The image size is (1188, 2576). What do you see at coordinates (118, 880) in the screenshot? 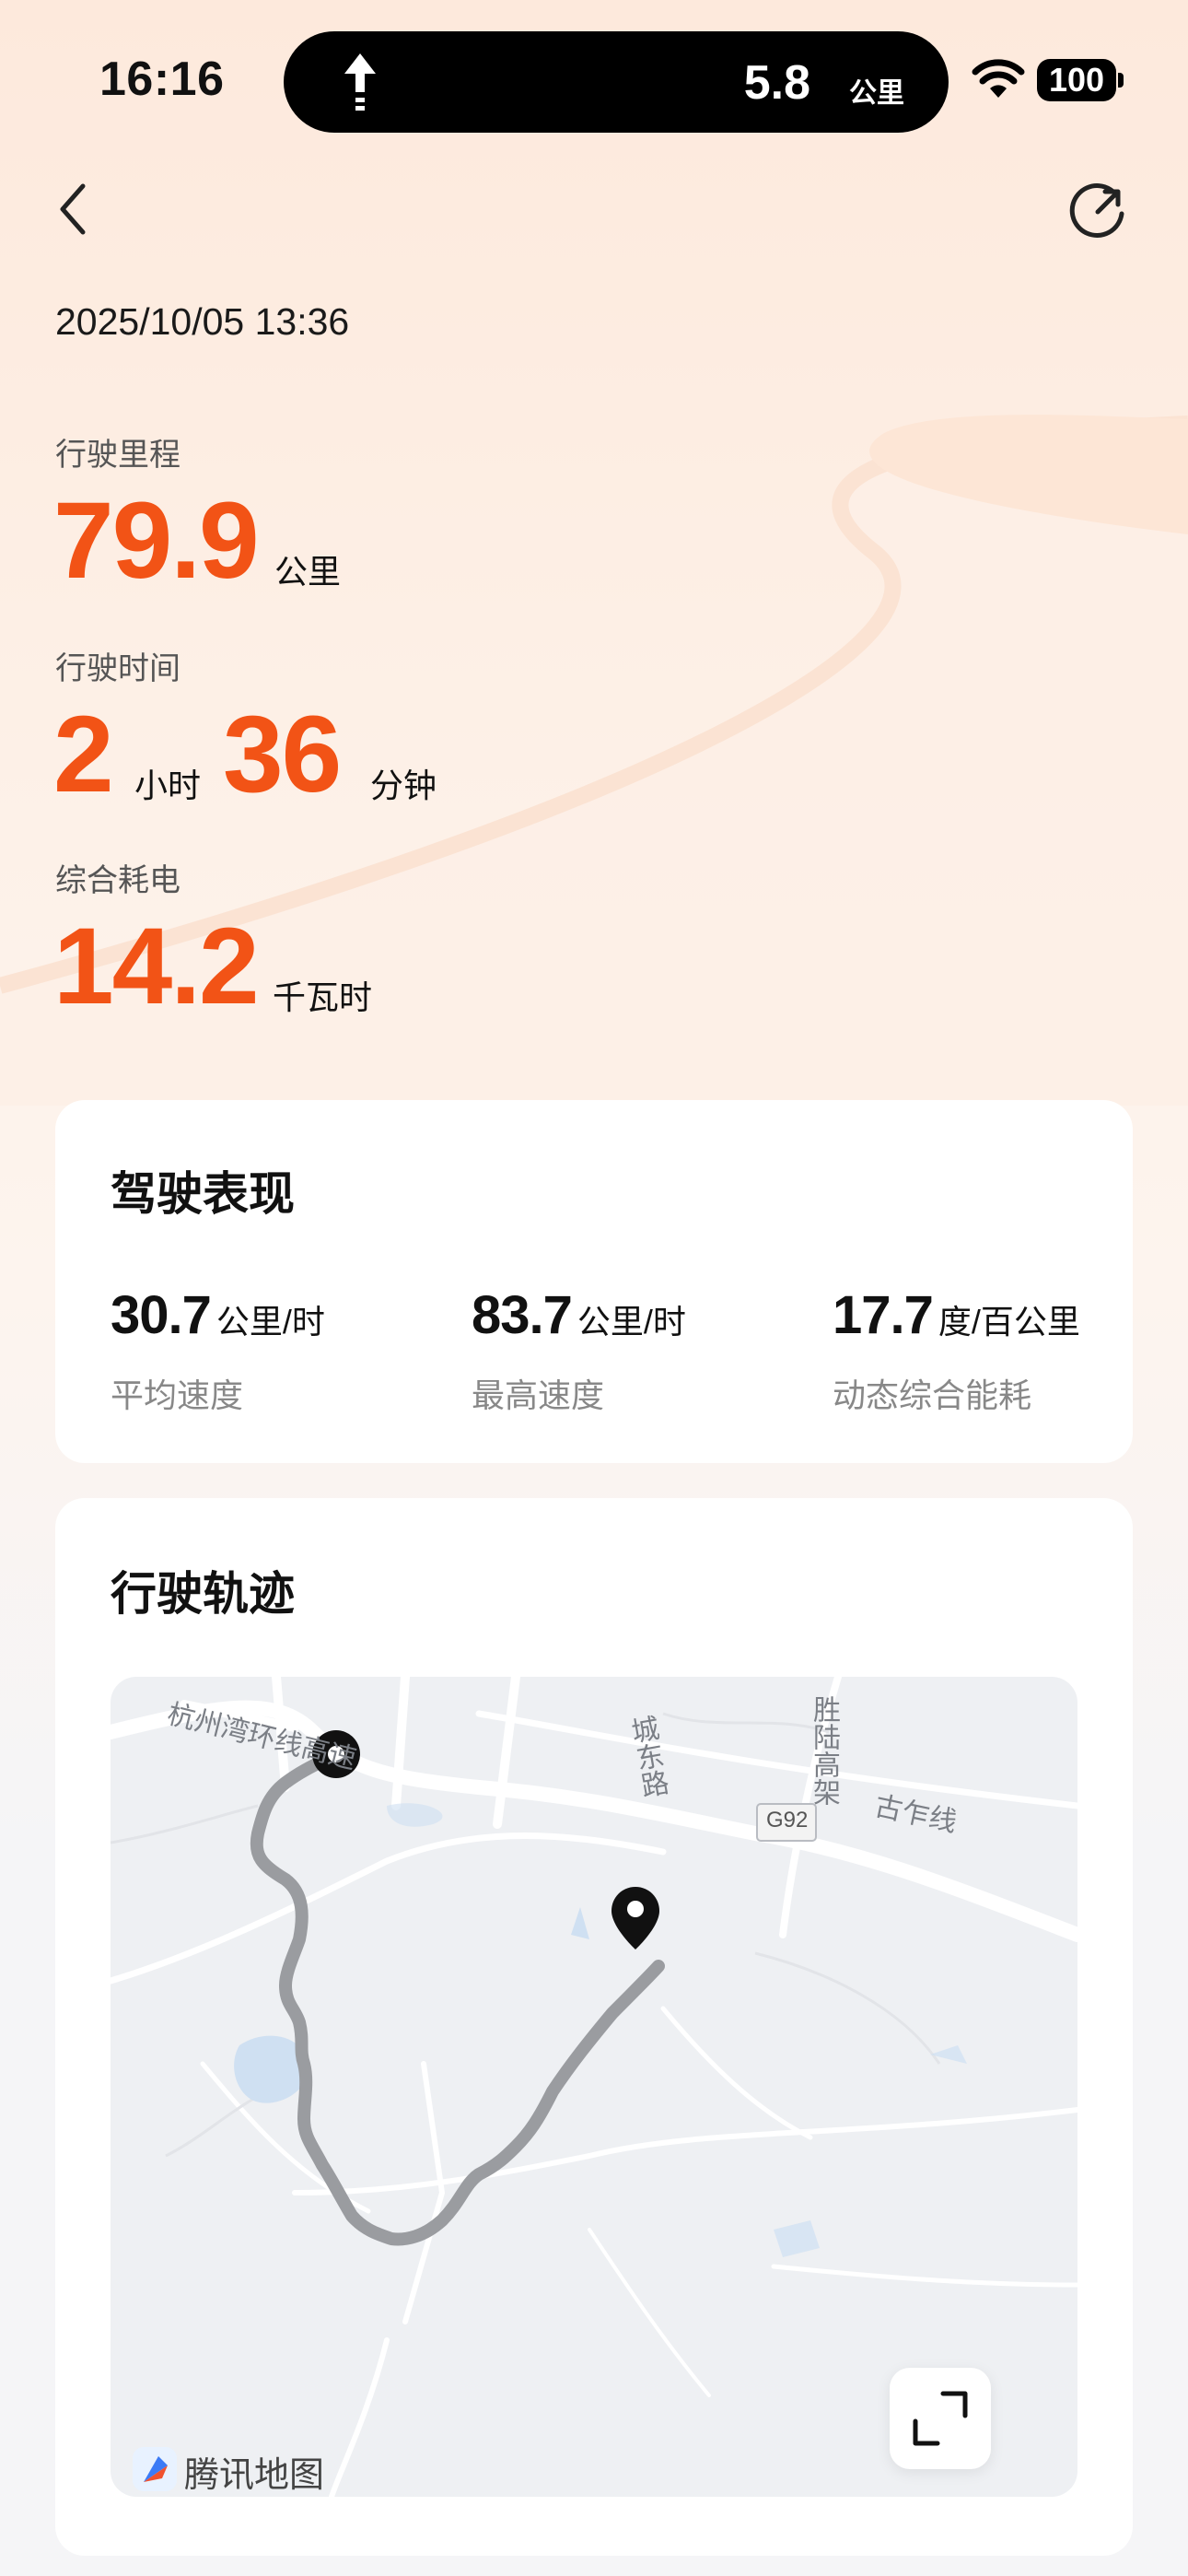
I see `energy-label: 综合耗电` at bounding box center [118, 880].